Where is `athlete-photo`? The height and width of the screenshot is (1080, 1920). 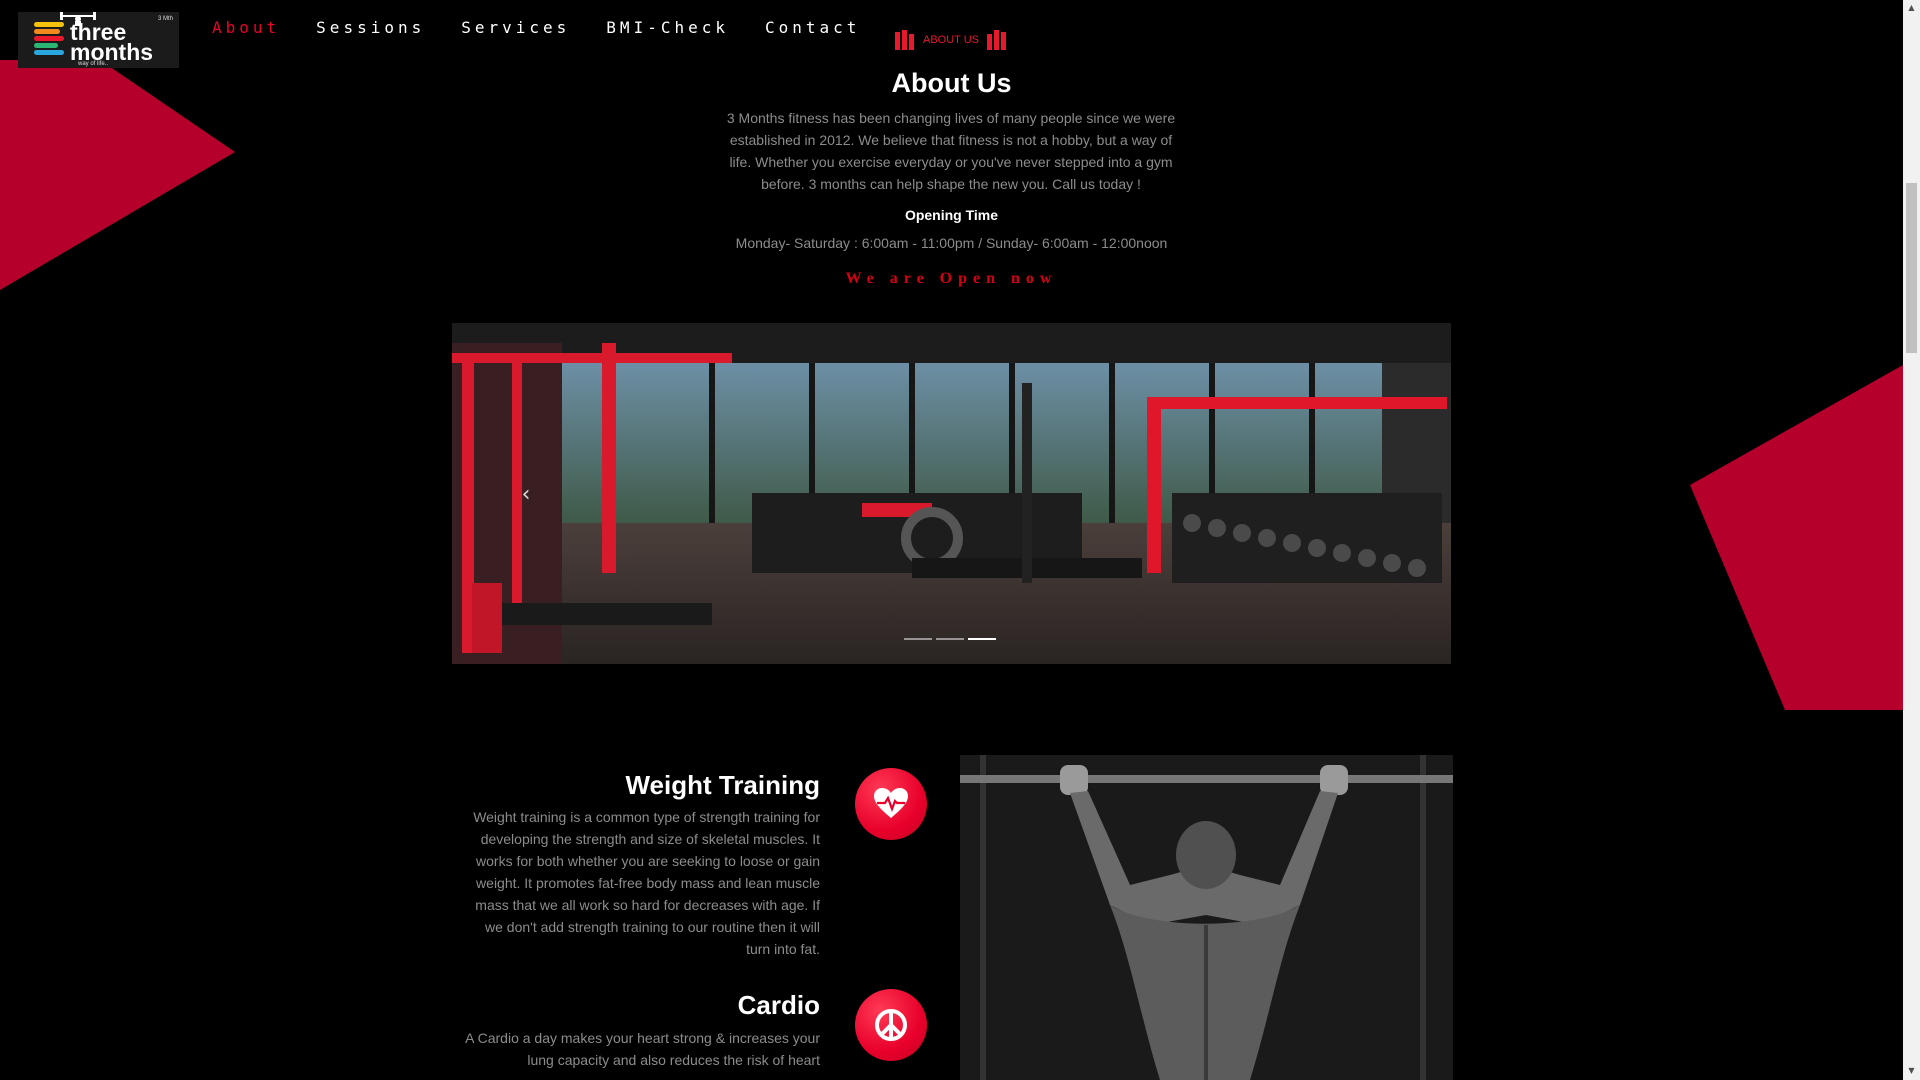
athlete-photo is located at coordinates (1206, 917).